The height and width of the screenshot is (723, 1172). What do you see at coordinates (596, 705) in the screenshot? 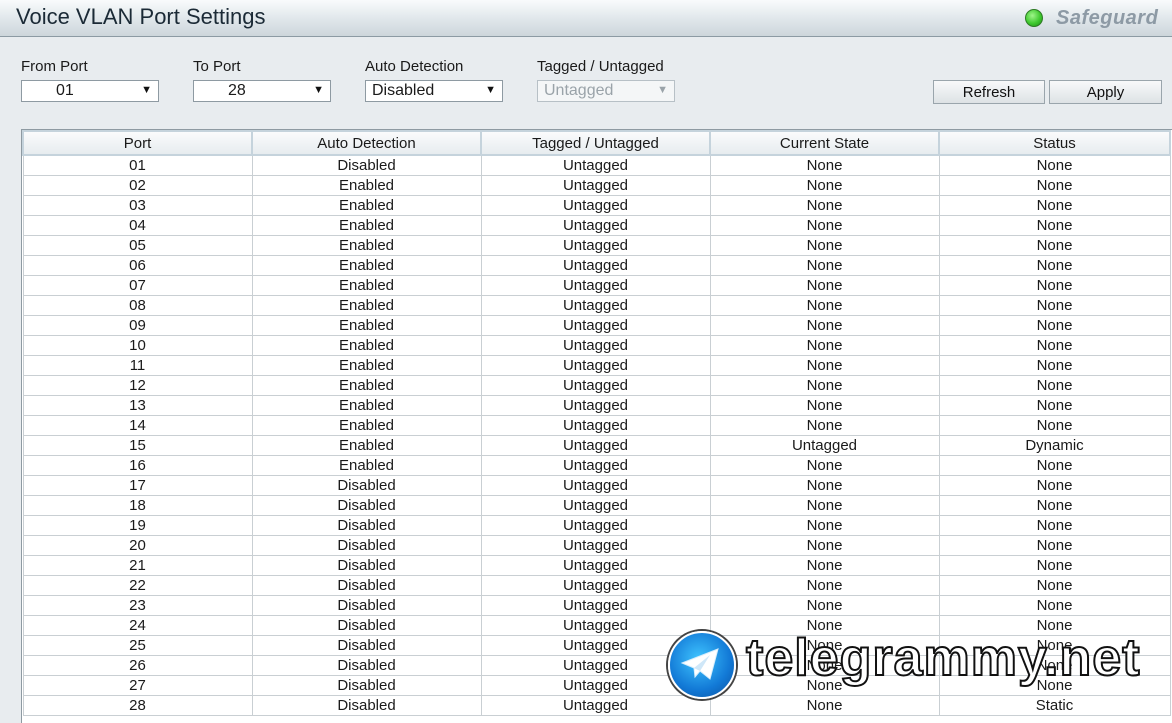
I see `table-row: 28 Disabled Untagged None Static` at bounding box center [596, 705].